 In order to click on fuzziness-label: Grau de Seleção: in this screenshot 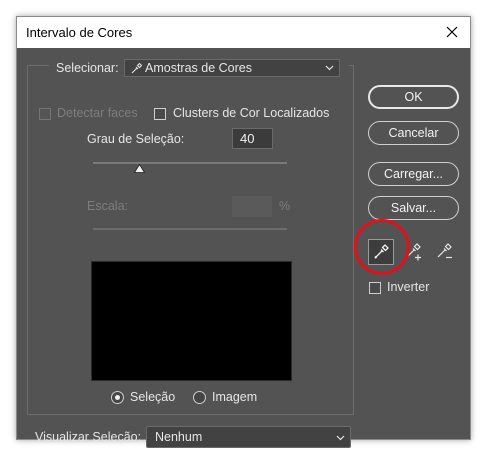, I will do `click(136, 139)`.